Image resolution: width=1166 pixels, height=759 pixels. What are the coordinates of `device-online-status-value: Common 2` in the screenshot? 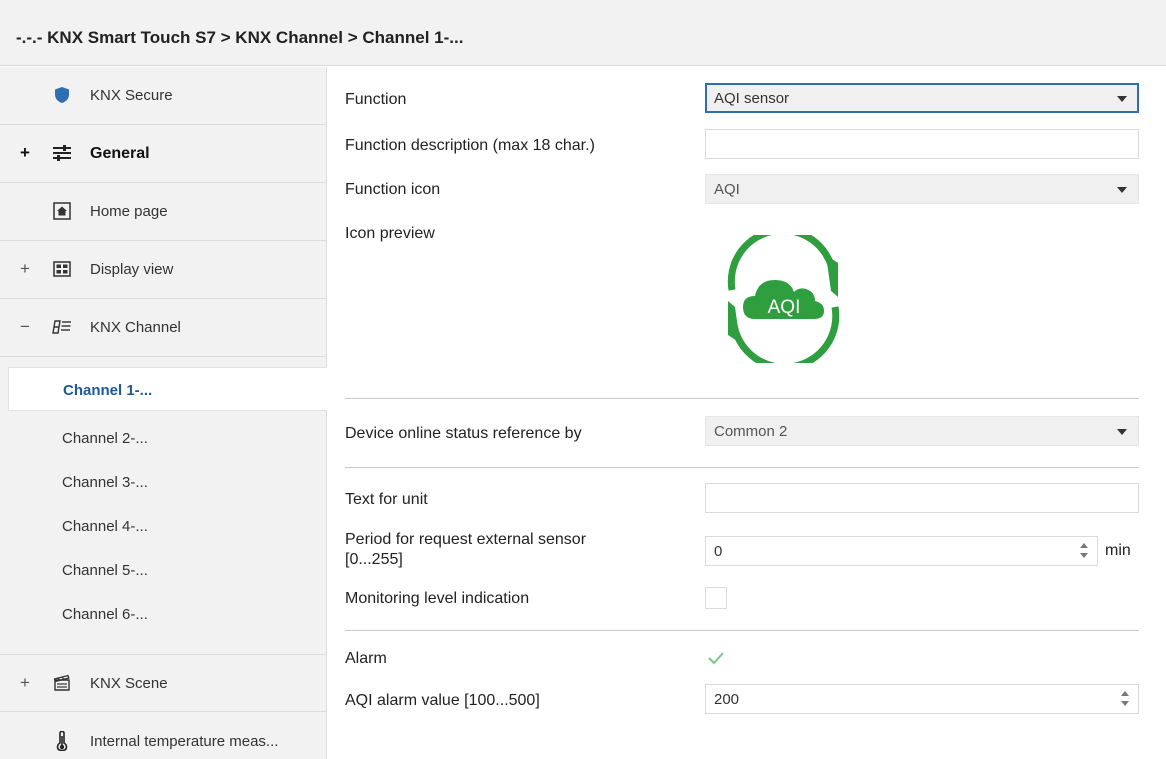 It's located at (751, 431).